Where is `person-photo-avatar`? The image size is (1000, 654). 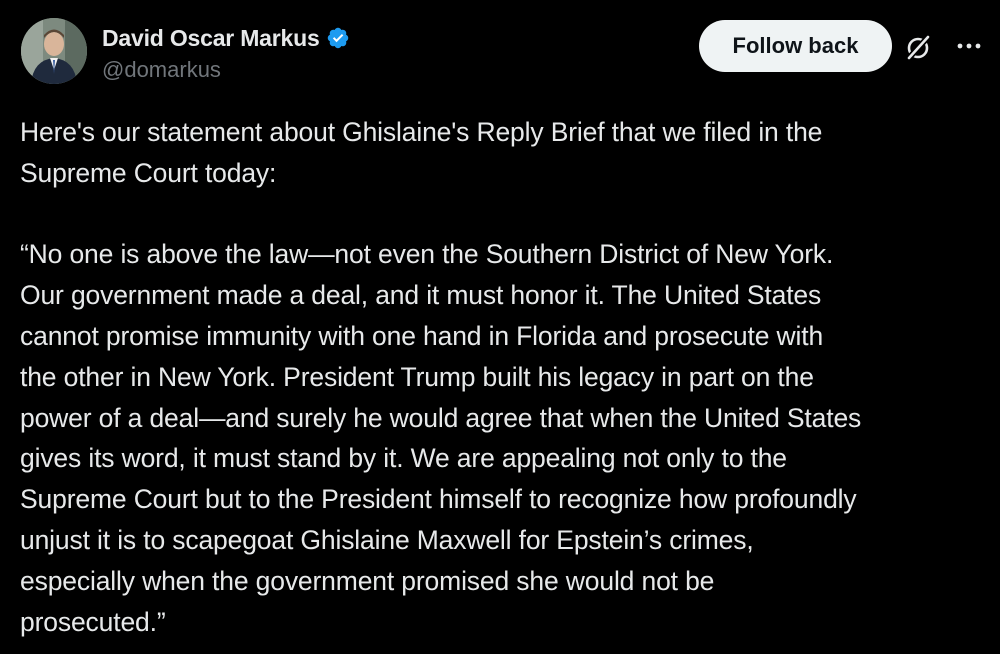
person-photo-avatar is located at coordinates (54, 51).